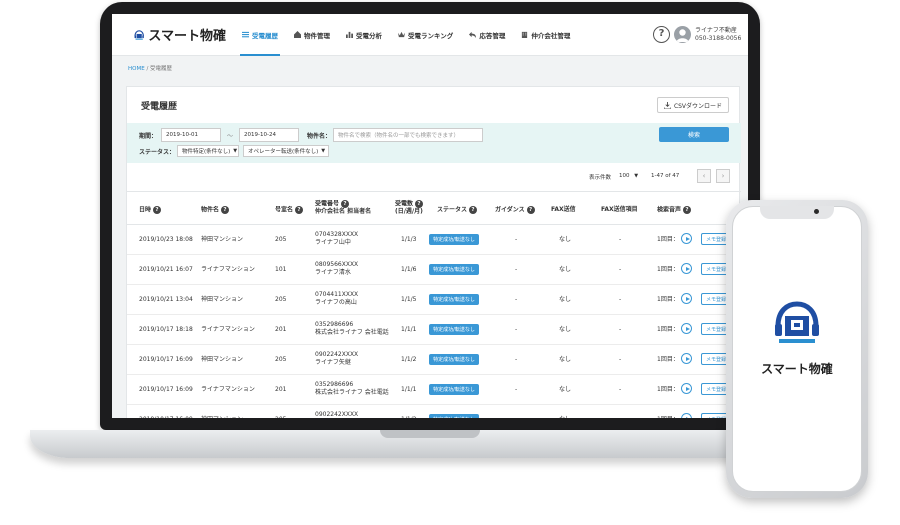 The height and width of the screenshot is (525, 900). What do you see at coordinates (281, 269) in the screenshot?
I see `cell-room: 101` at bounding box center [281, 269].